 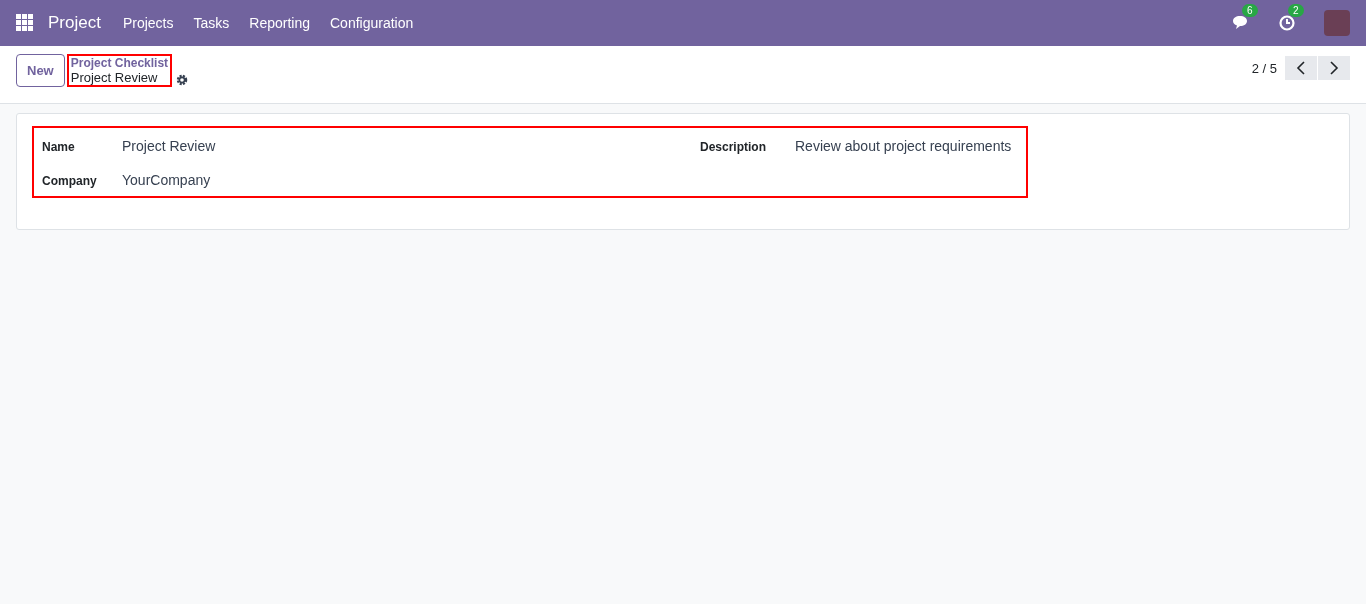 I want to click on new-button: New, so click(x=40, y=70).